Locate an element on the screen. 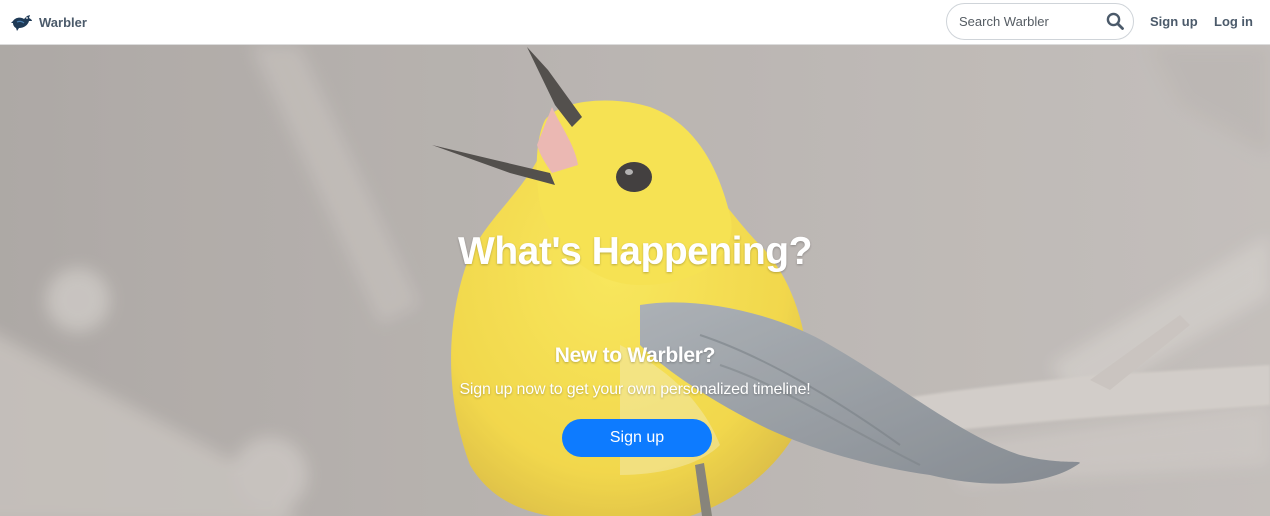 This screenshot has width=1270, height=516. brand-link: Warbler is located at coordinates (49, 22).